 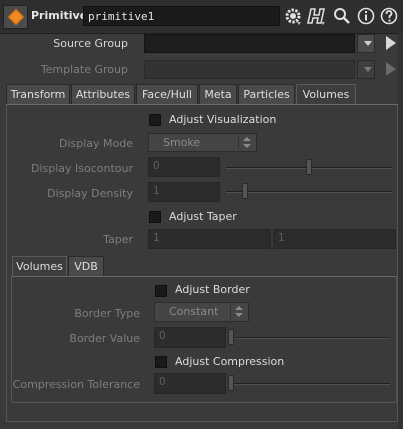 I want to click on subtab-volumes: Volumes, so click(x=39, y=266).